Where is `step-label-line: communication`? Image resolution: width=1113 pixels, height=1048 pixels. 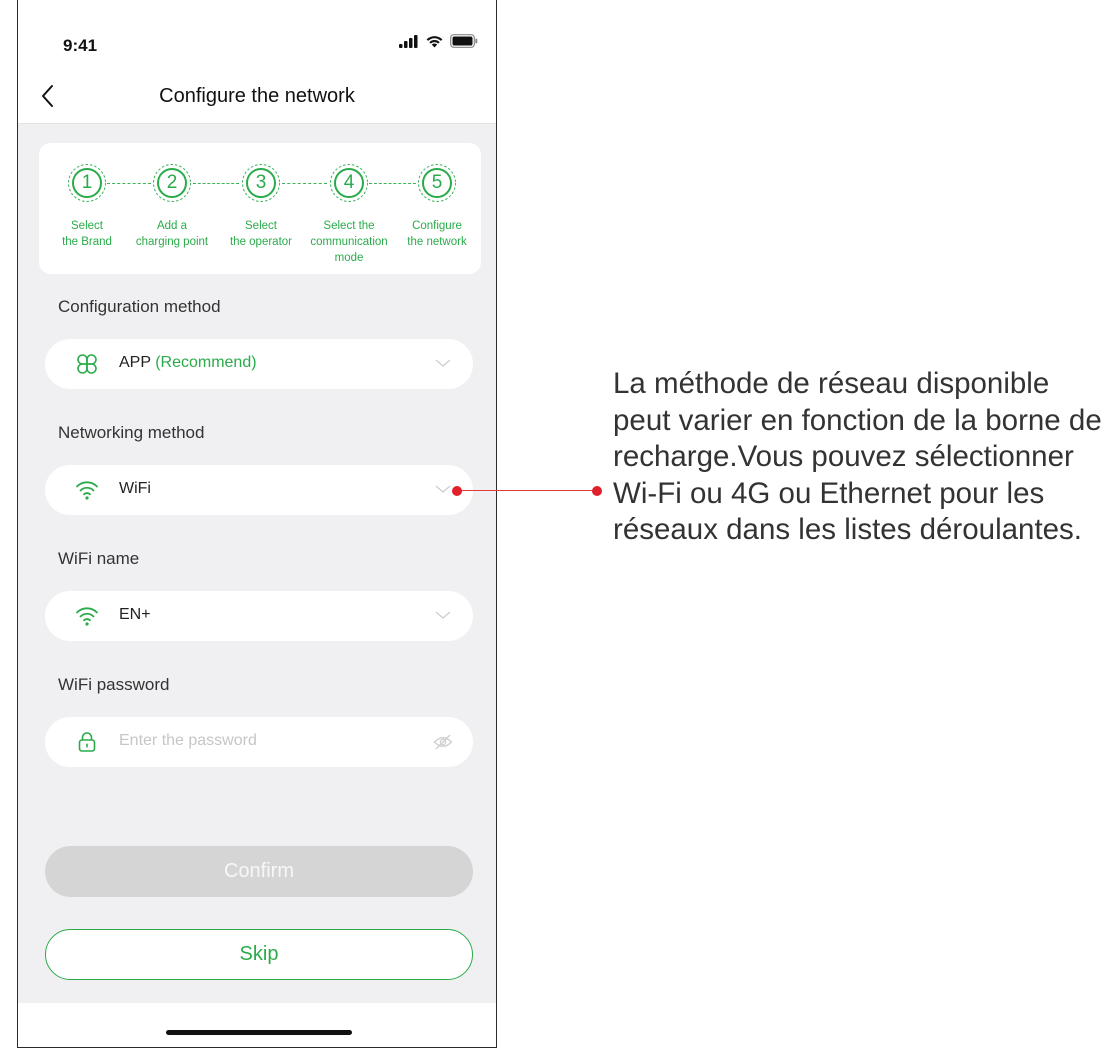 step-label-line: communication is located at coordinates (349, 242).